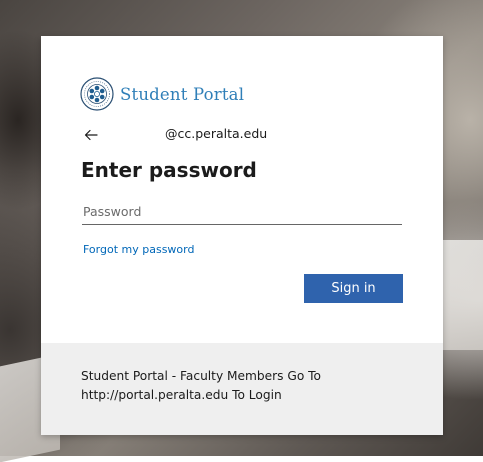  Describe the element at coordinates (138, 249) in the screenshot. I see `forgot-password-link: Forgot my password` at that location.